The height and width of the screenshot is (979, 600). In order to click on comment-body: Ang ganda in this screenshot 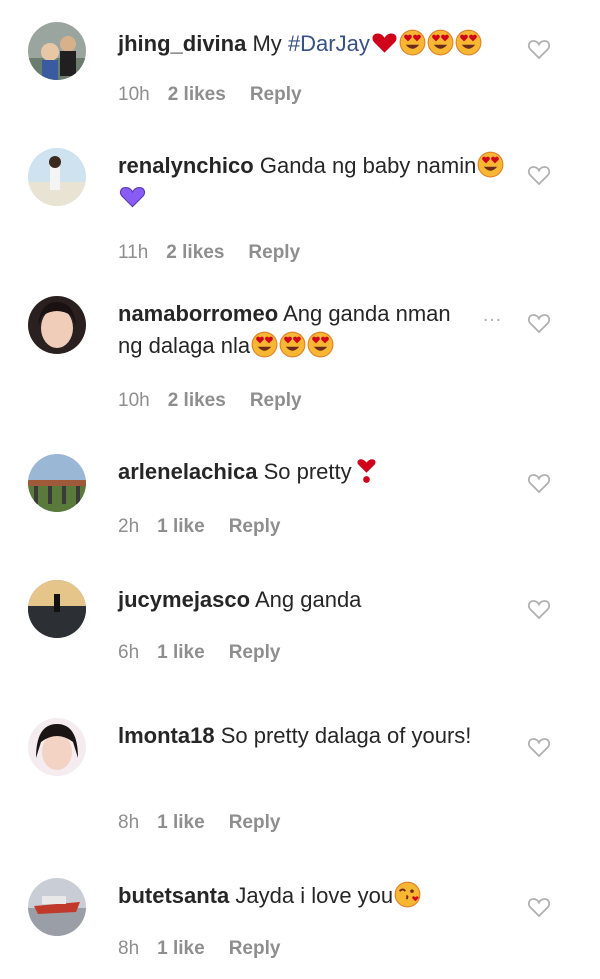, I will do `click(308, 599)`.